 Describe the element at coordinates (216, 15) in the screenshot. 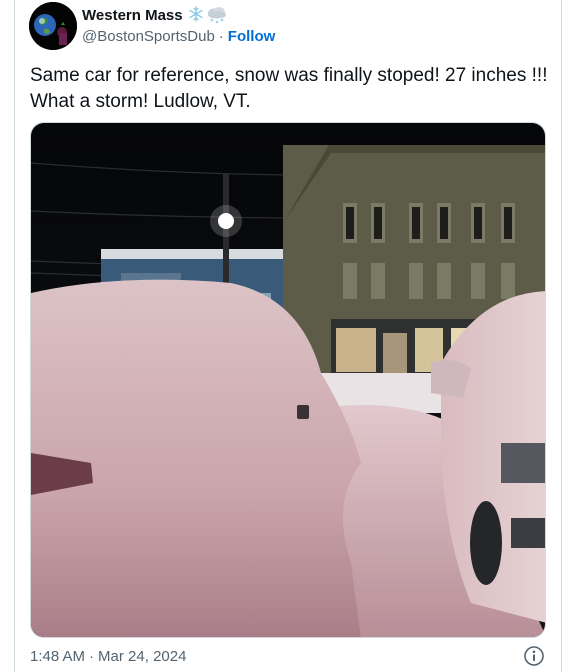

I see `snow-cloud-icon` at that location.